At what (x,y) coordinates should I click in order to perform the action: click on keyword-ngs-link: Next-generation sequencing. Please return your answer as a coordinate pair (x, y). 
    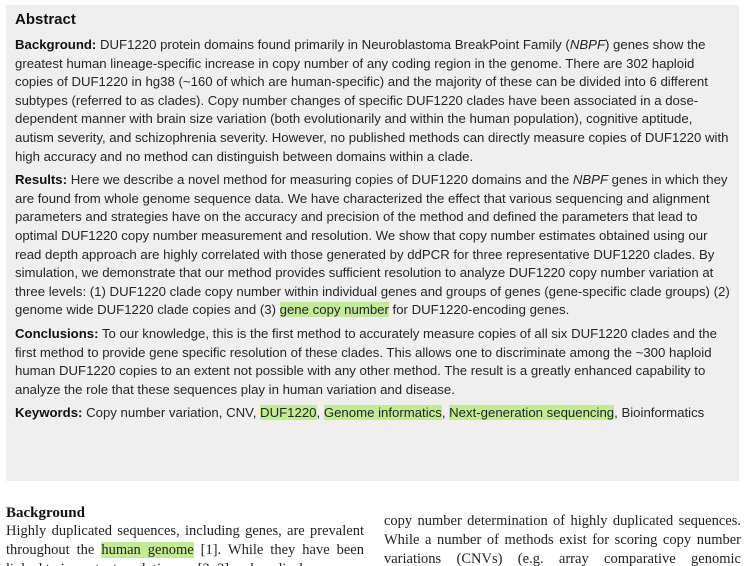
    Looking at the image, I should click on (532, 413).